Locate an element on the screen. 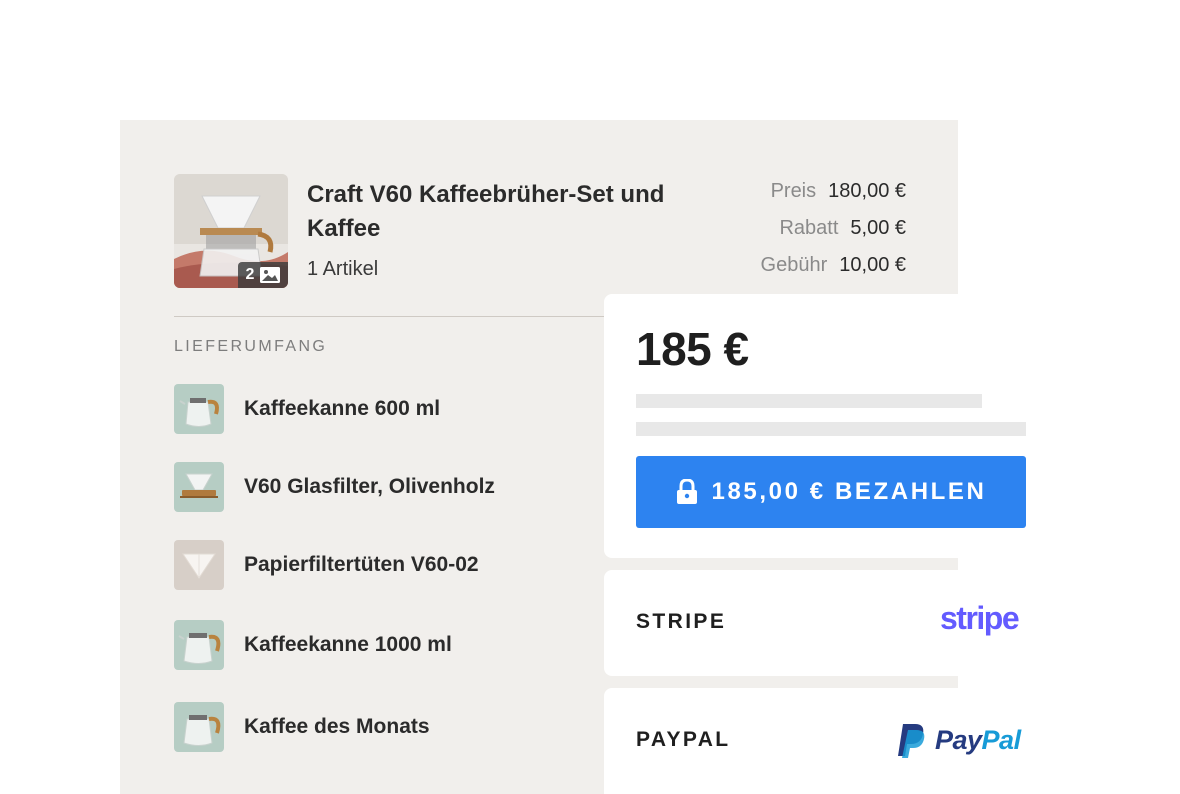 This screenshot has width=1180, height=794. discount-row: Rabatt 5,00 € is located at coordinates (842, 228).